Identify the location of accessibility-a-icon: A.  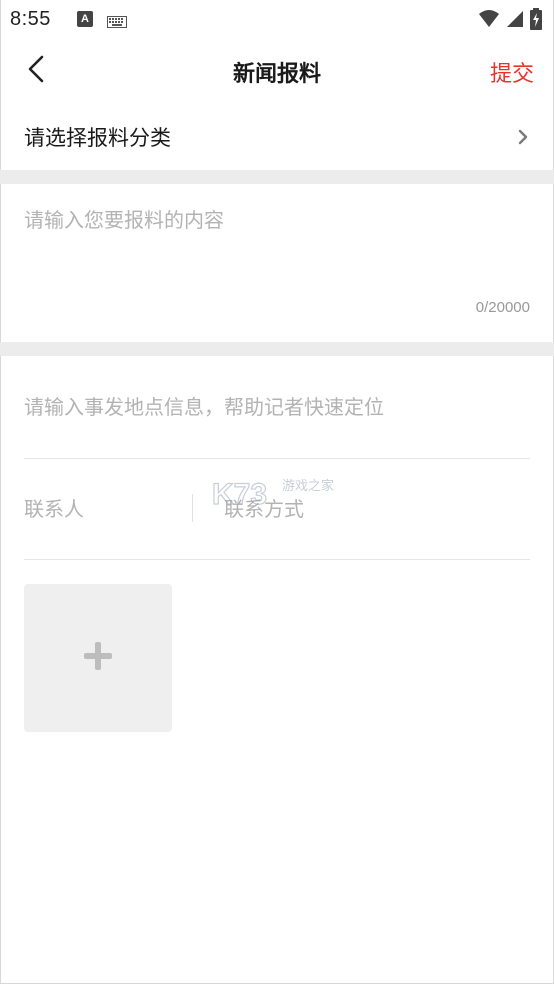
(84, 19).